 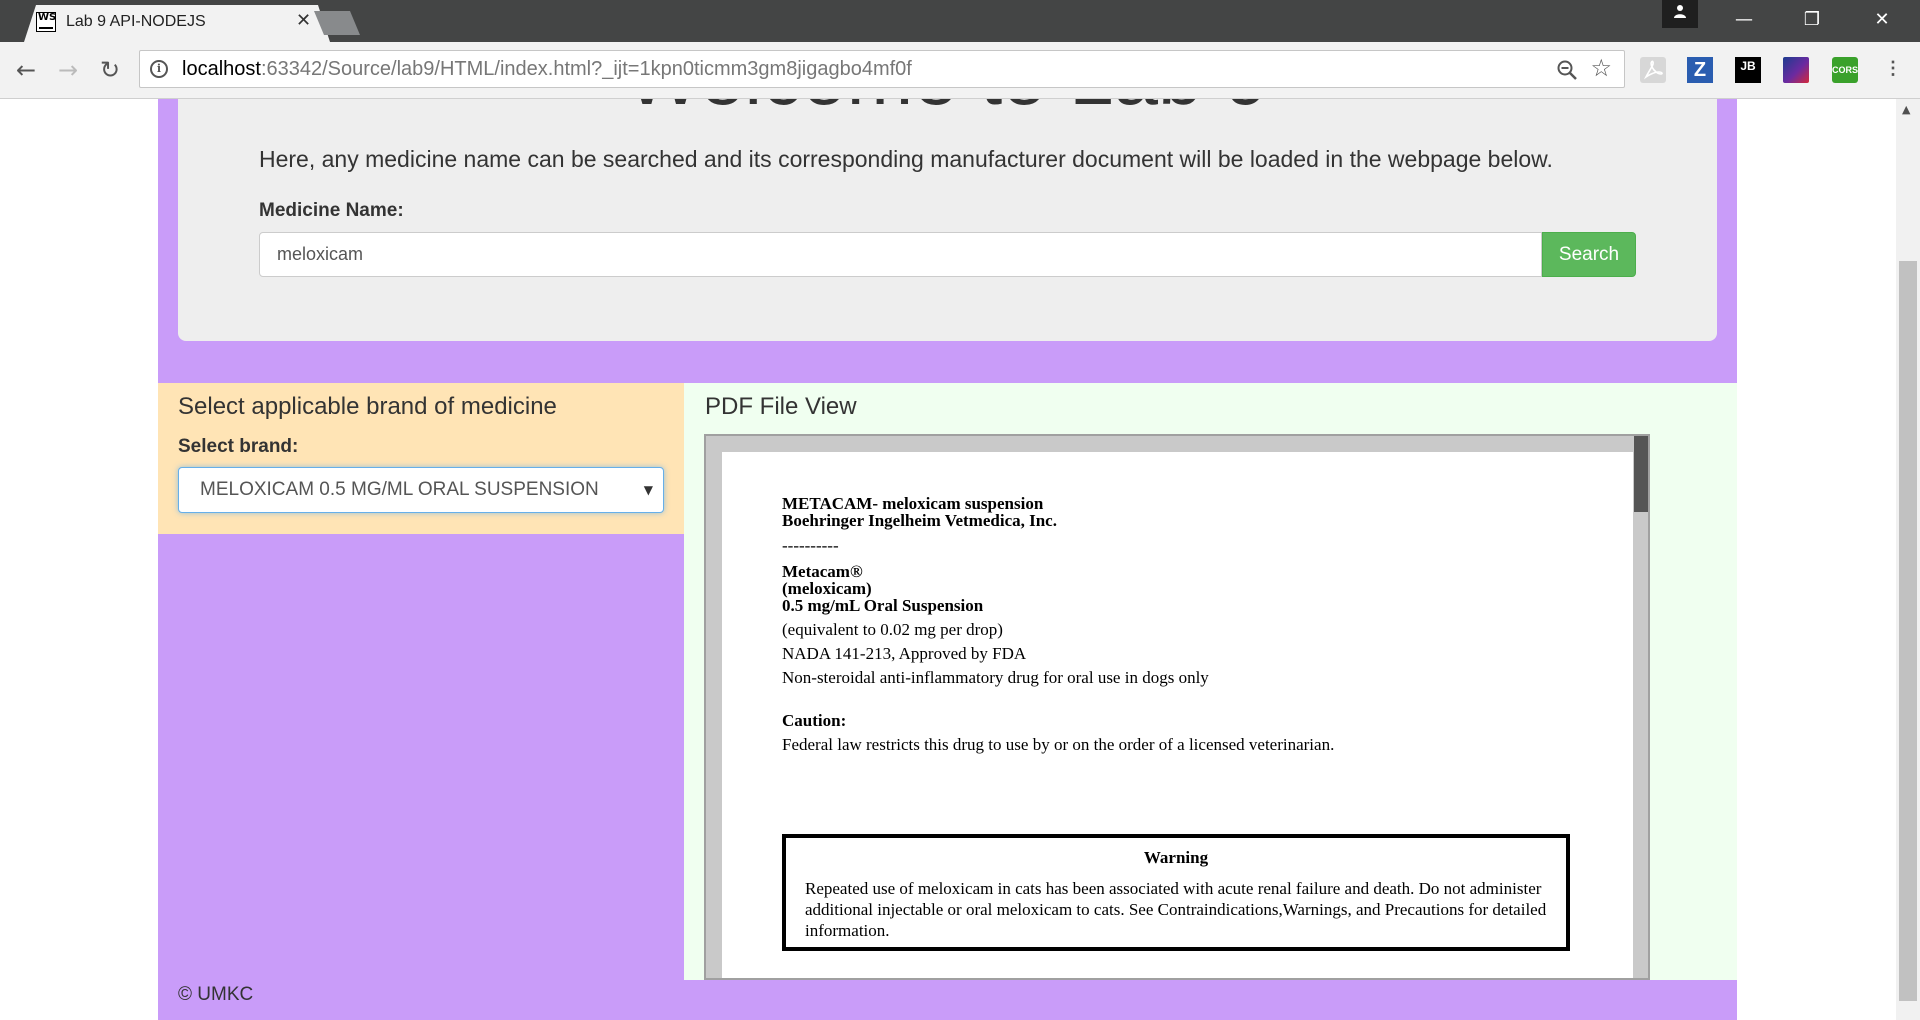 What do you see at coordinates (1812, 20) in the screenshot?
I see `restore-button: ❐` at bounding box center [1812, 20].